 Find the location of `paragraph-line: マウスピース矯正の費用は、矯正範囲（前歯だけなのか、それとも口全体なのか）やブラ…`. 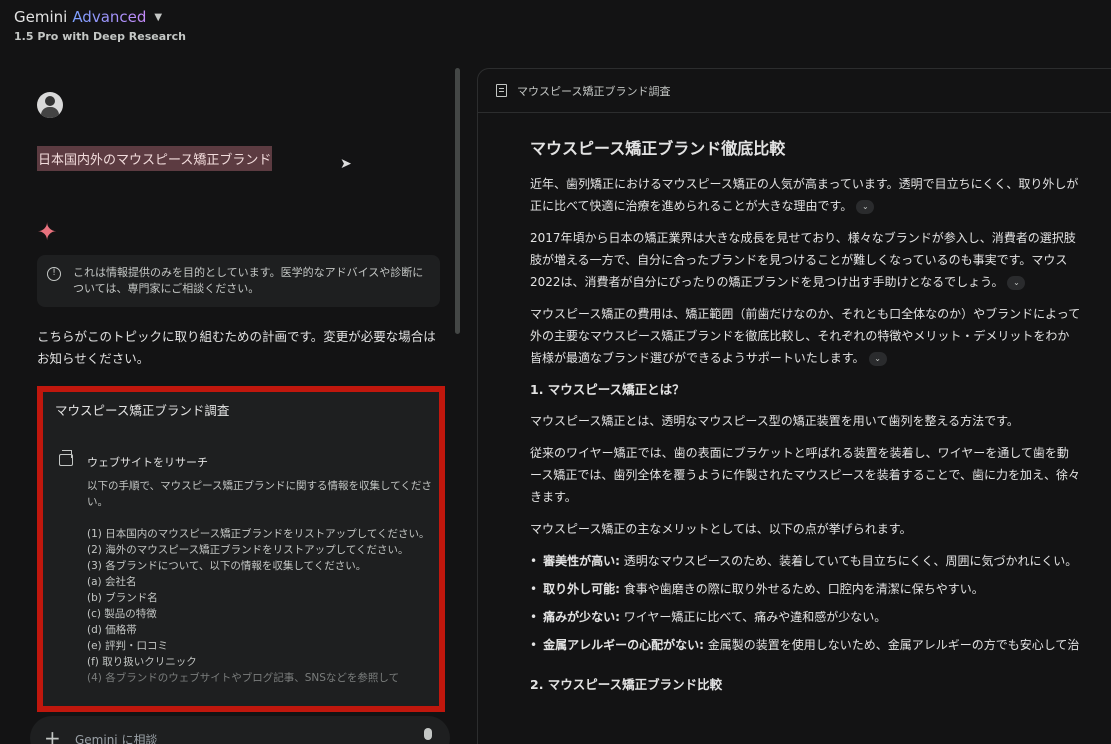

paragraph-line: マウスピース矯正の費用は、矯正範囲（前歯だけなのか、それとも口全体なのか）やブラ… is located at coordinates (805, 314).